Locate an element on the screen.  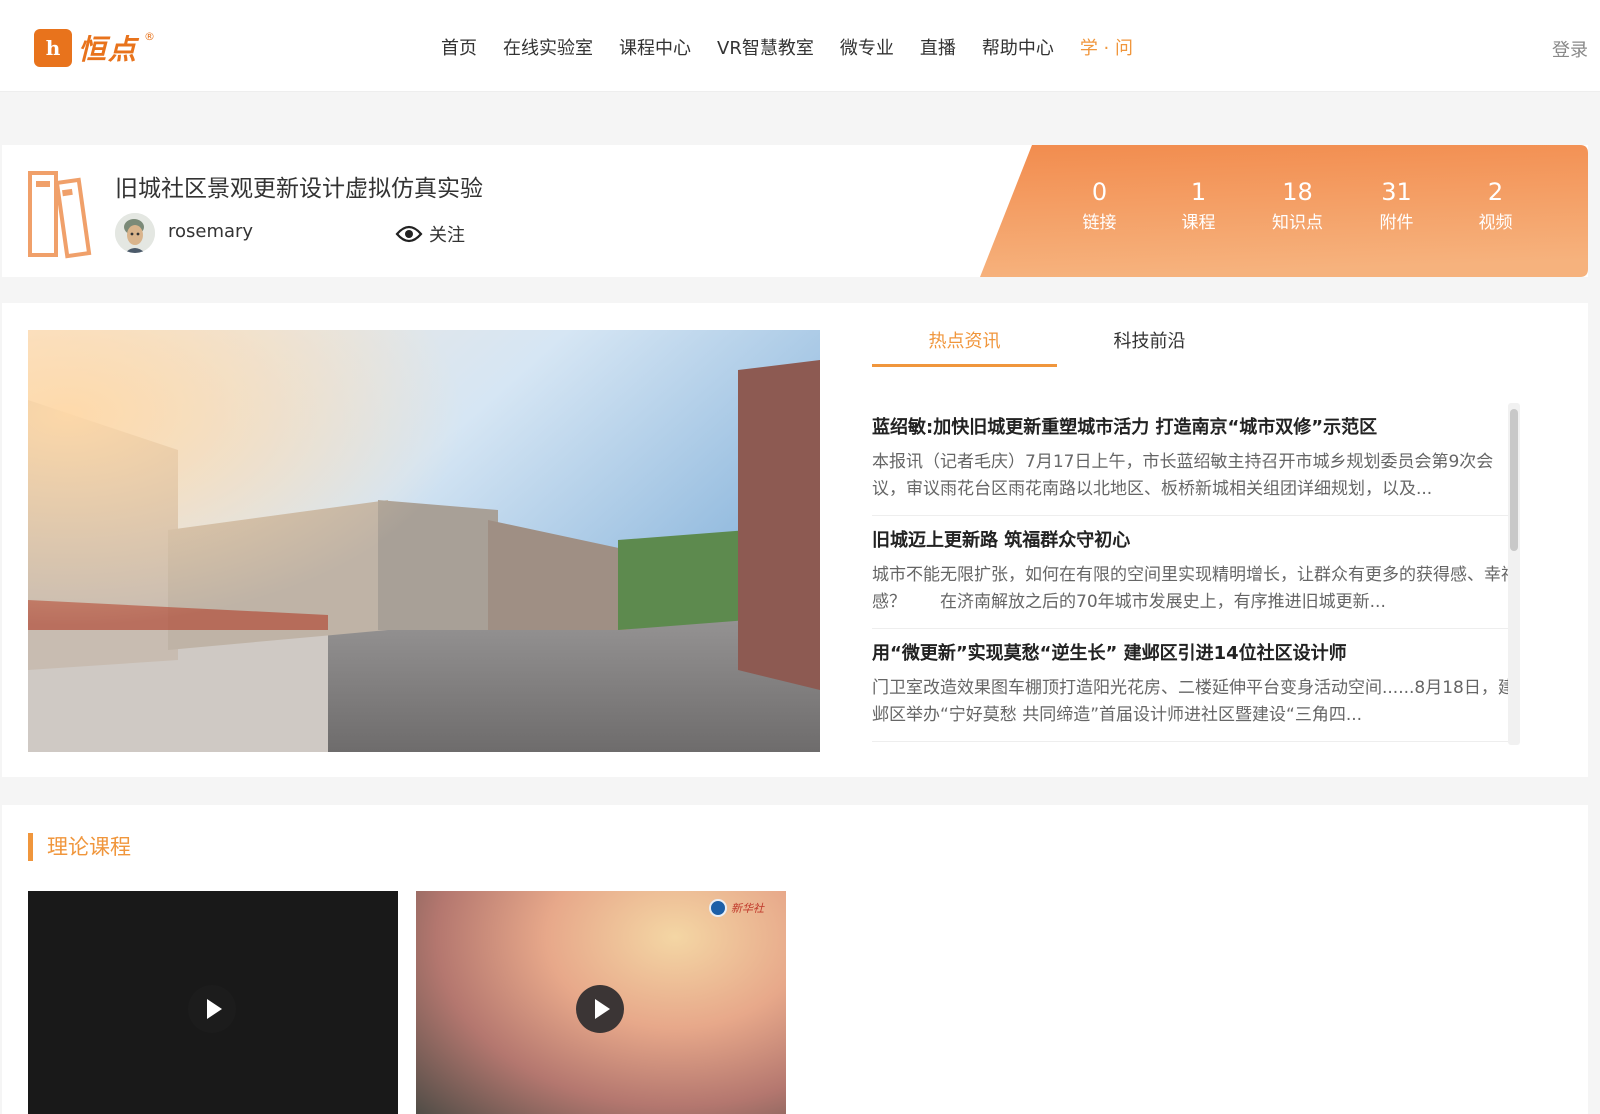
stat-knowledge-points: 18 知识点 is located at coordinates (1297, 206).